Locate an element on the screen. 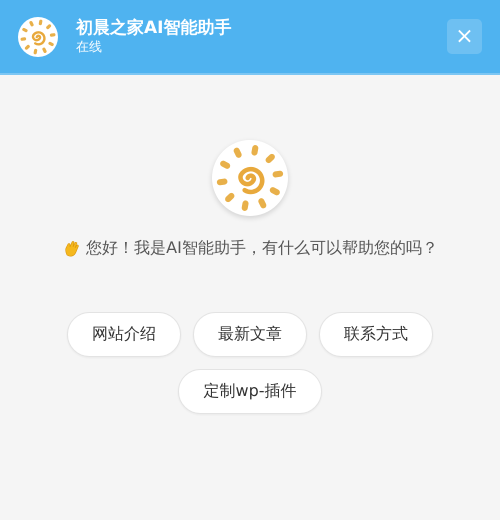 This screenshot has height=520, width=500. quick-reply-button: 定制wp-插件 is located at coordinates (250, 391).